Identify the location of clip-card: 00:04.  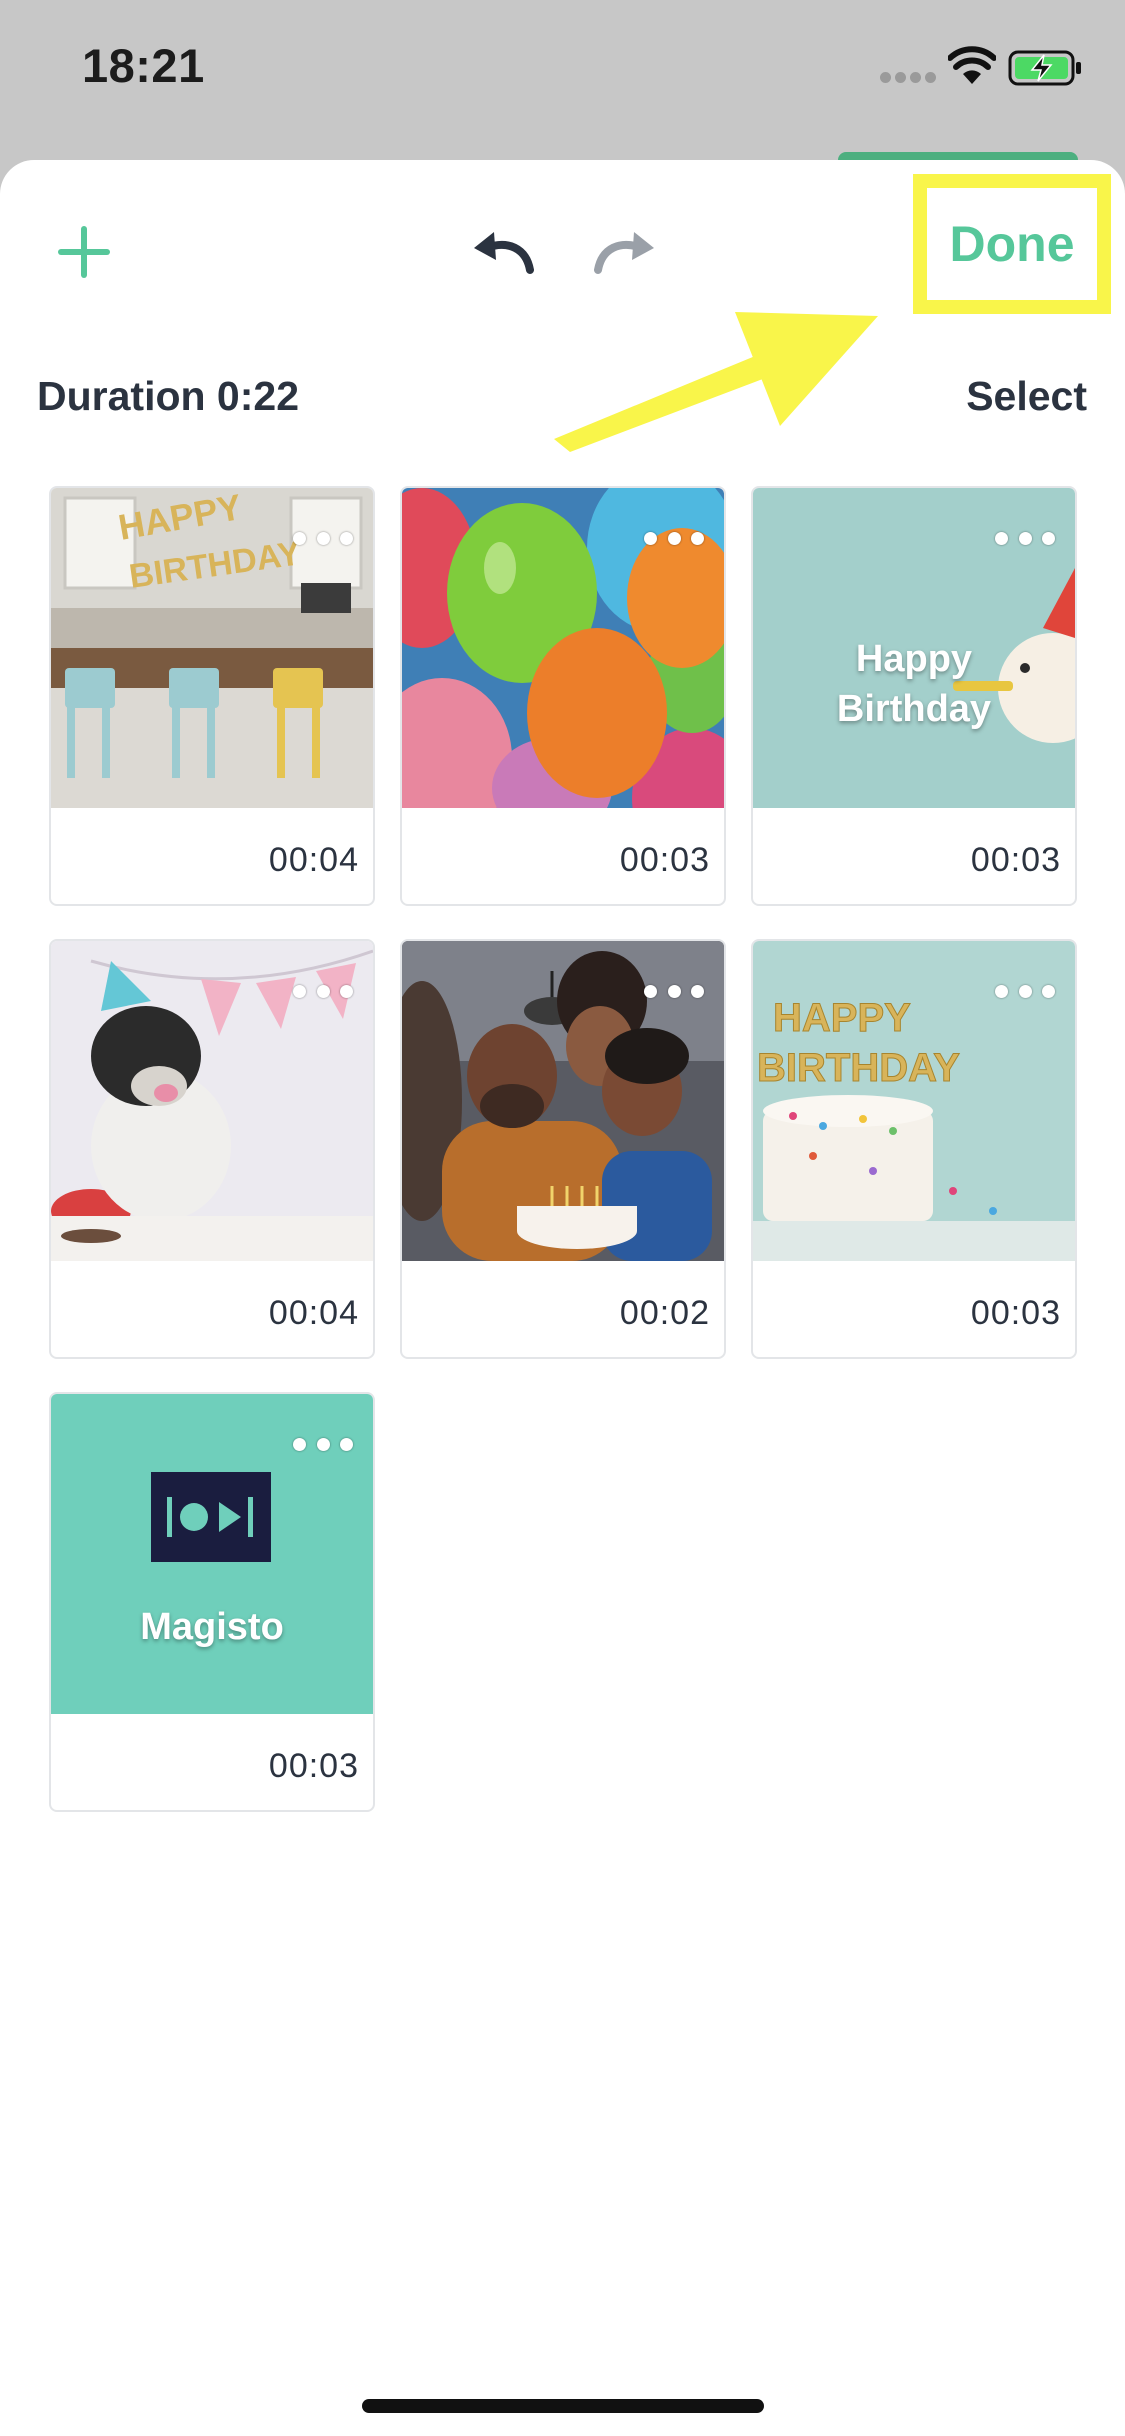
(212, 1149).